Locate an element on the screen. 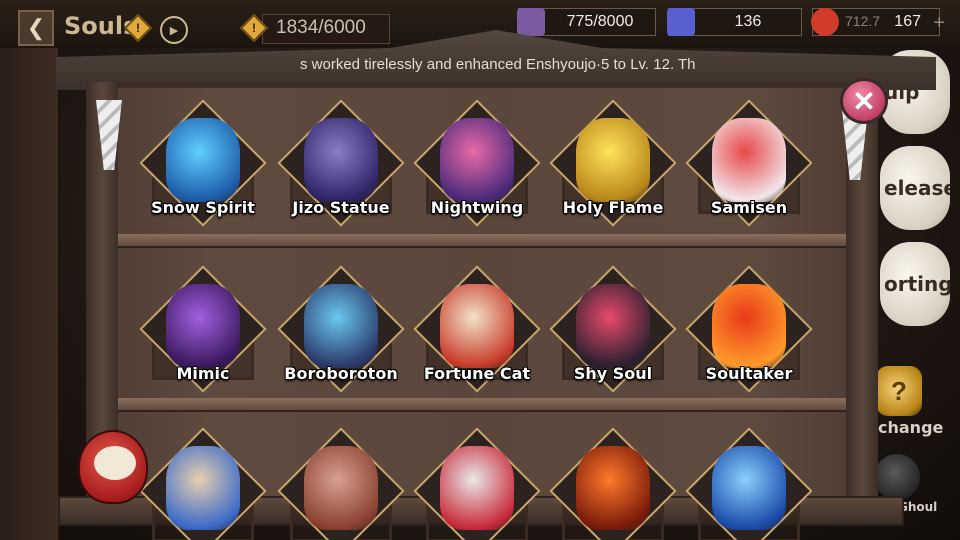 Image resolution: width=960 pixels, height=540 pixels. event-currency-resource: 167 712.7 + is located at coordinates (878, 22).